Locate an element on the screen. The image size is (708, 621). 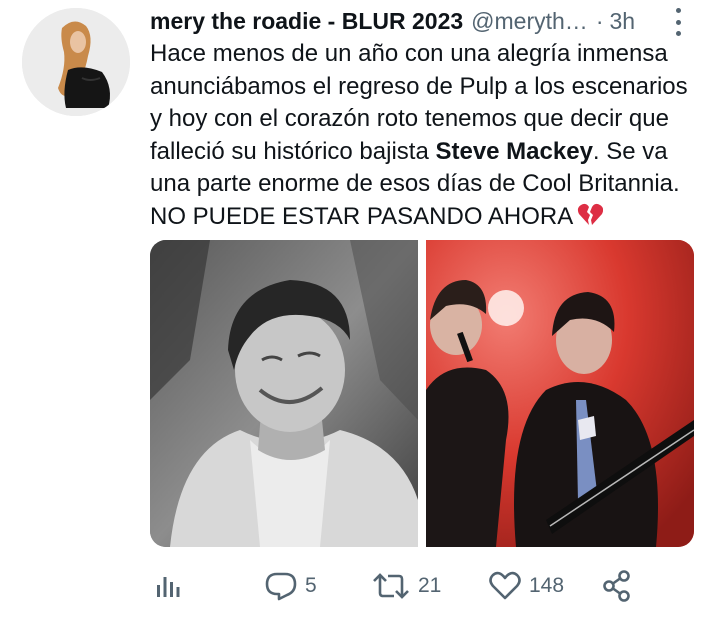
retweet-icon is located at coordinates (391, 586).